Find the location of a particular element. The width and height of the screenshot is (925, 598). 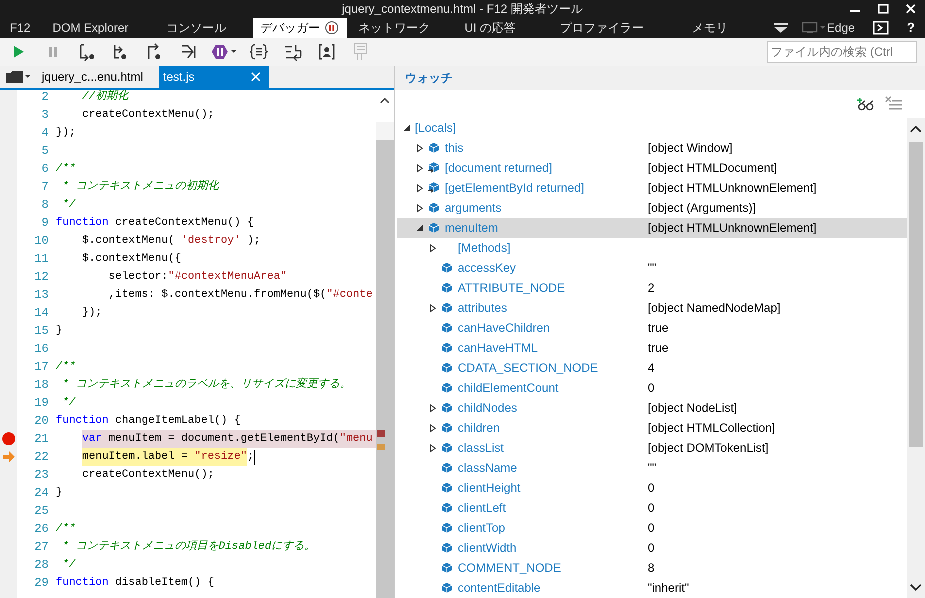

line-number: 15 is located at coordinates (41, 331).